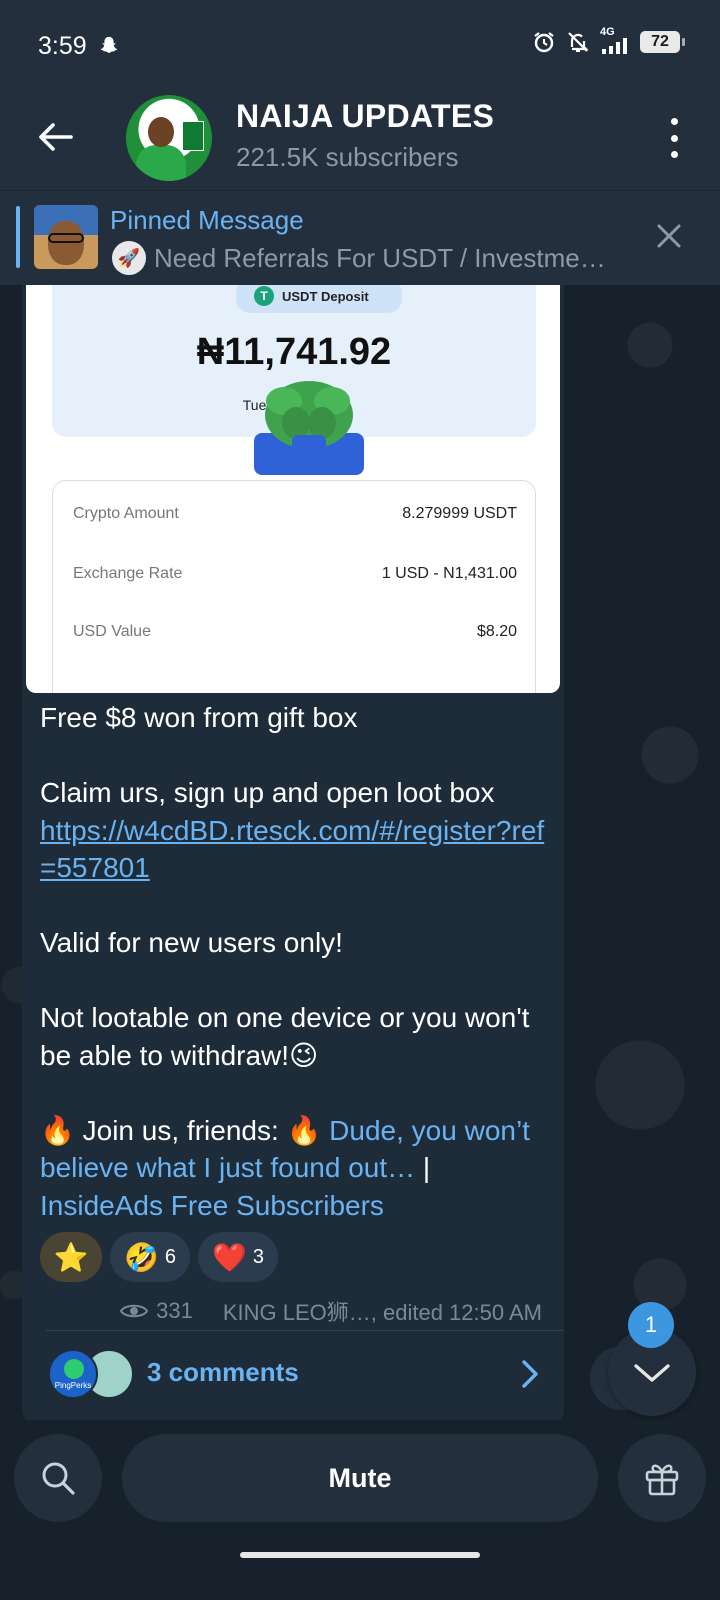 The height and width of the screenshot is (1600, 720). Describe the element at coordinates (459, 513) in the screenshot. I see `detail-value: 8.279999 USDT` at that location.